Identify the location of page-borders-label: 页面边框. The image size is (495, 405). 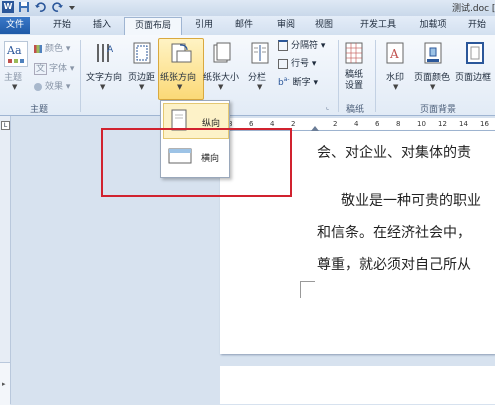
(473, 76).